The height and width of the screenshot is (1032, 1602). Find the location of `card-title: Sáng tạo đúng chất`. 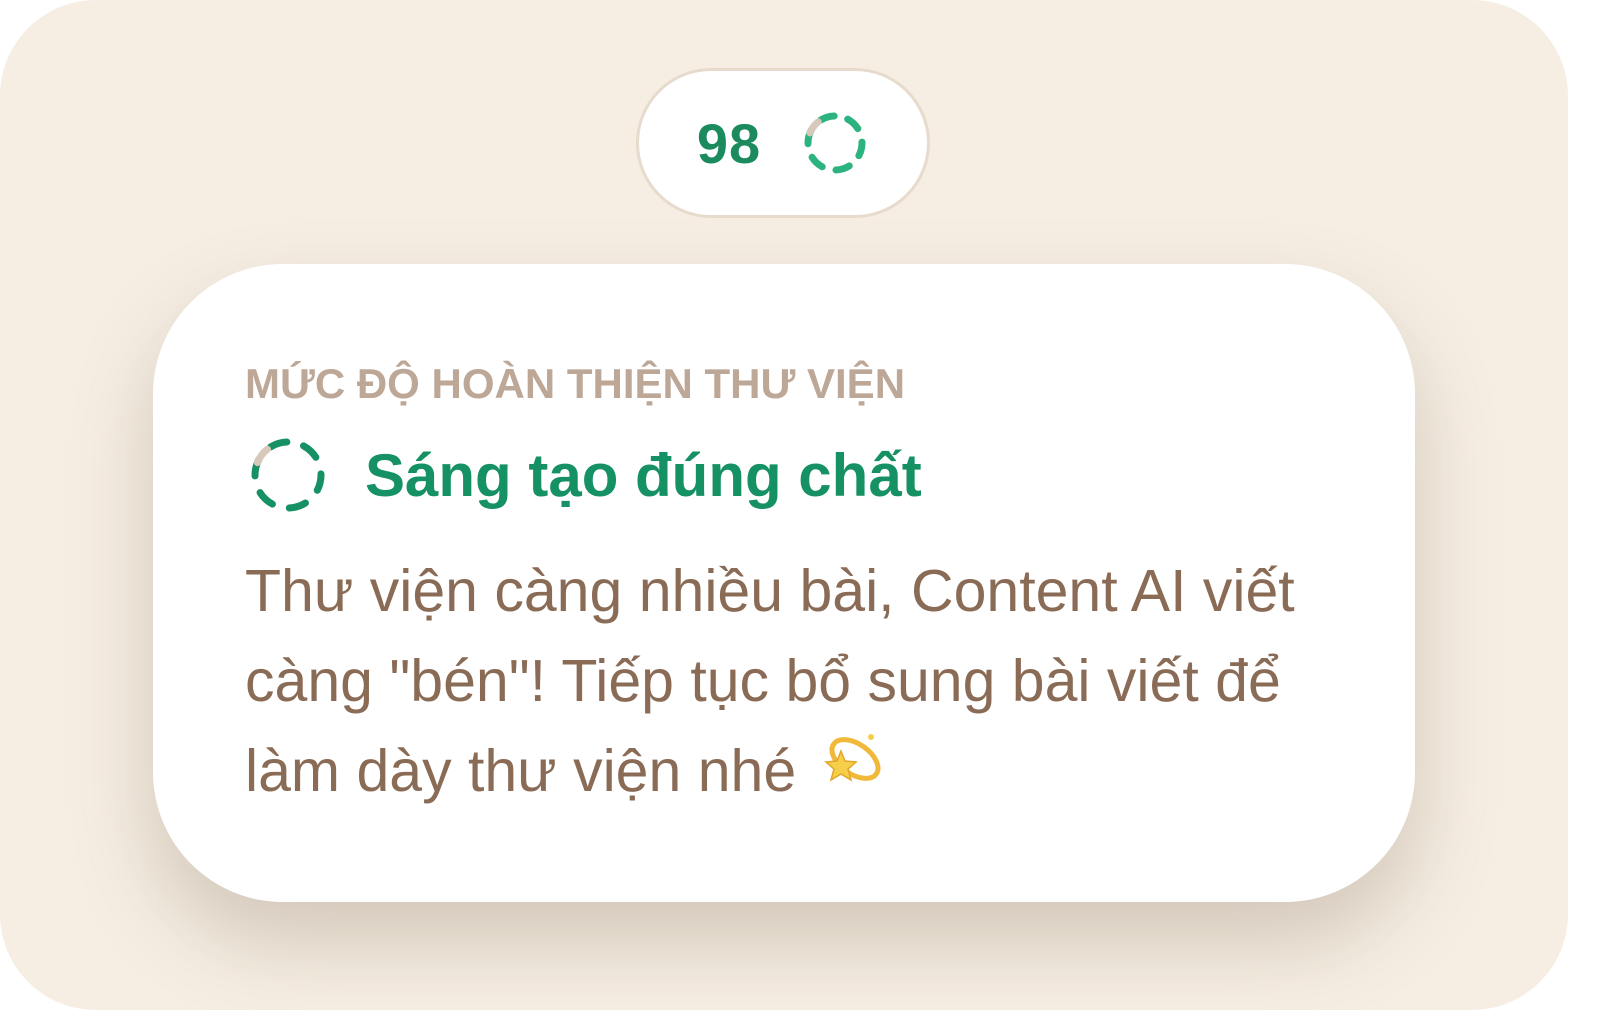

card-title: Sáng tạo đúng chất is located at coordinates (643, 475).